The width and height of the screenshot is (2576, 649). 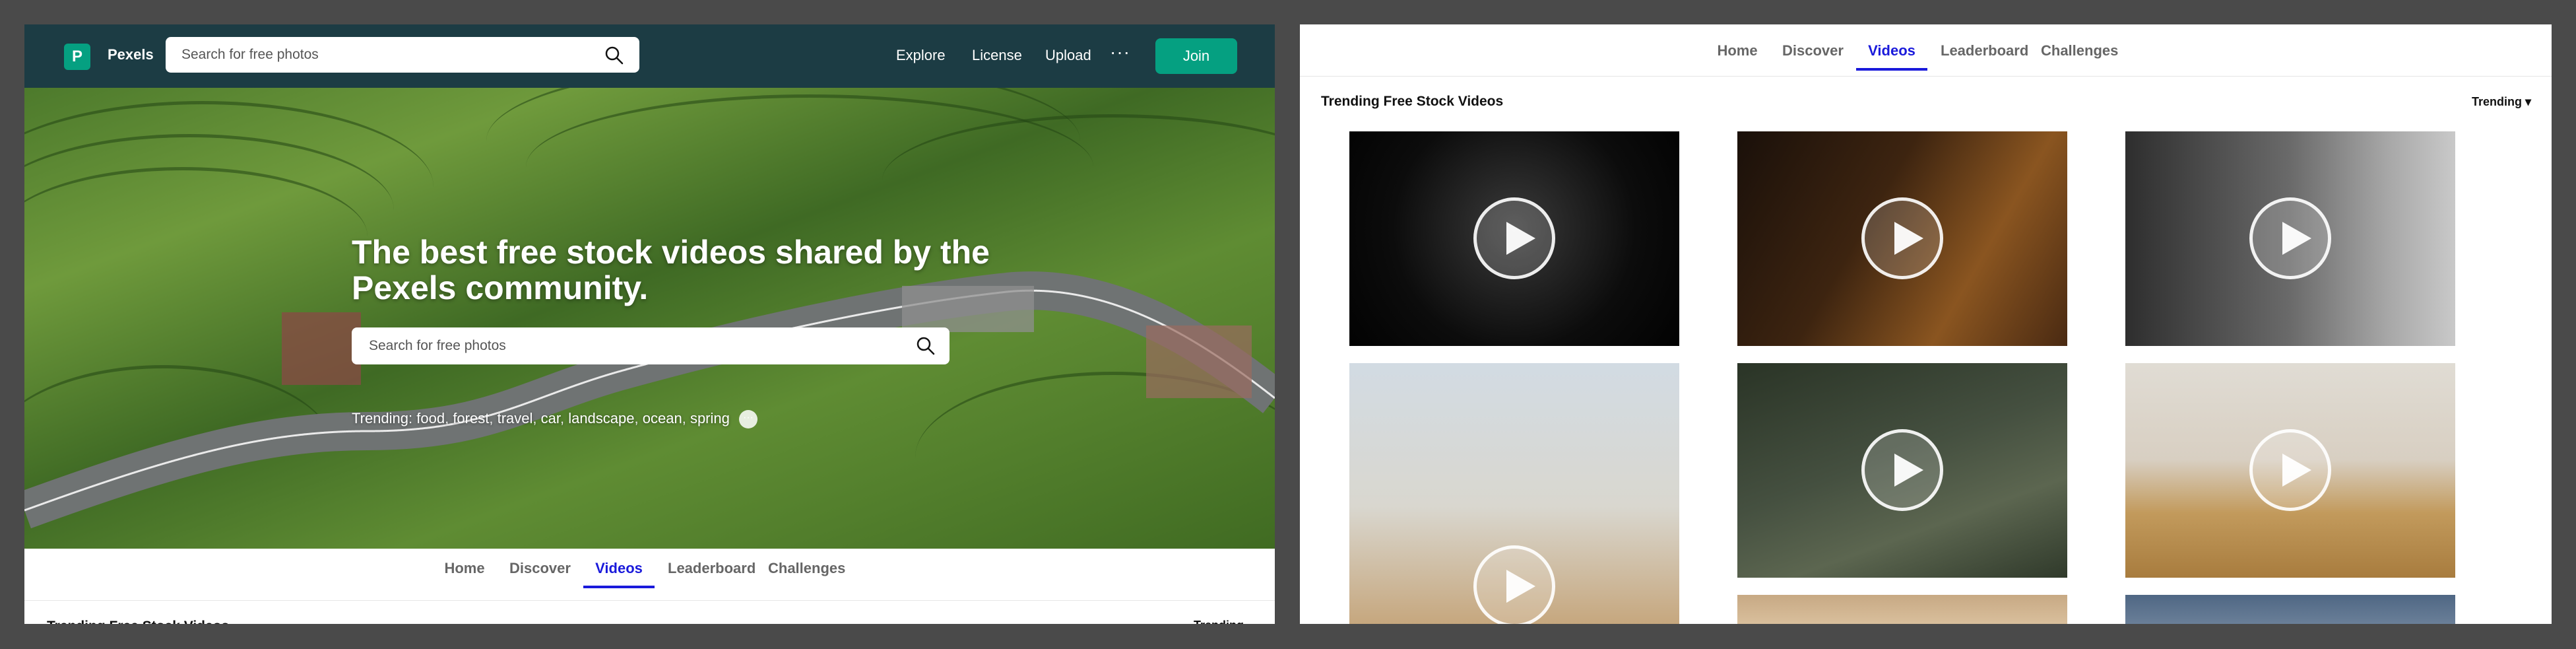 What do you see at coordinates (386, 55) in the screenshot?
I see `top-search-input` at bounding box center [386, 55].